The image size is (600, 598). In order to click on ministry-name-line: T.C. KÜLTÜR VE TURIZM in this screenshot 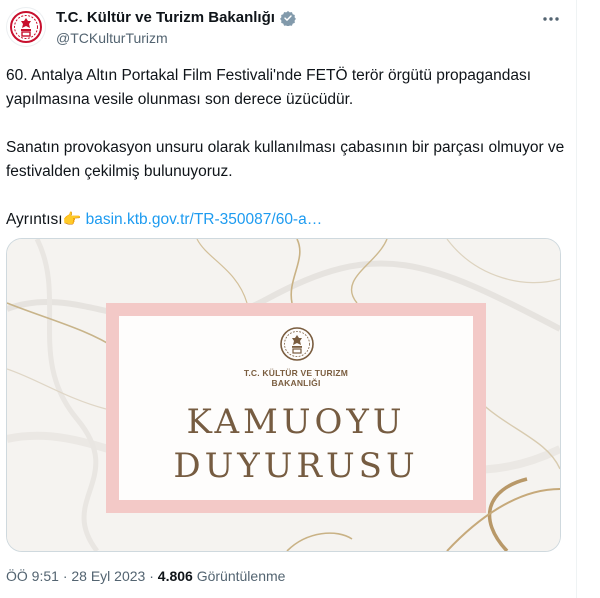, I will do `click(296, 373)`.